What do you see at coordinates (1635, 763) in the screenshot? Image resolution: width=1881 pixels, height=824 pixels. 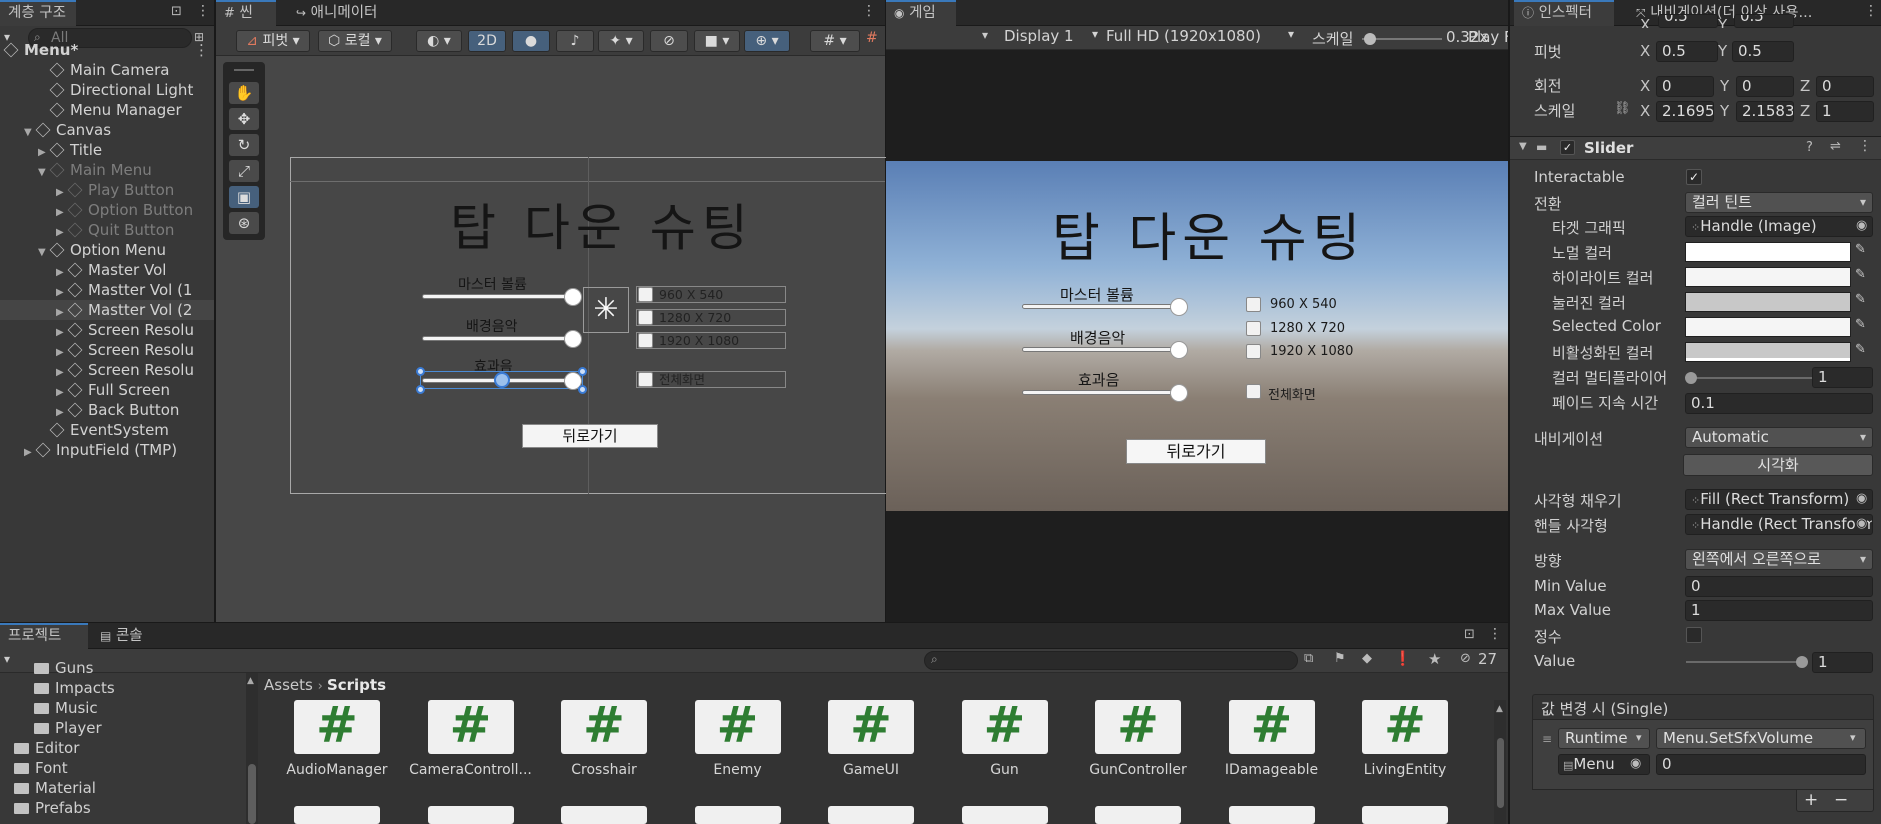 I see `event-object-picker-icon: ◉` at bounding box center [1635, 763].